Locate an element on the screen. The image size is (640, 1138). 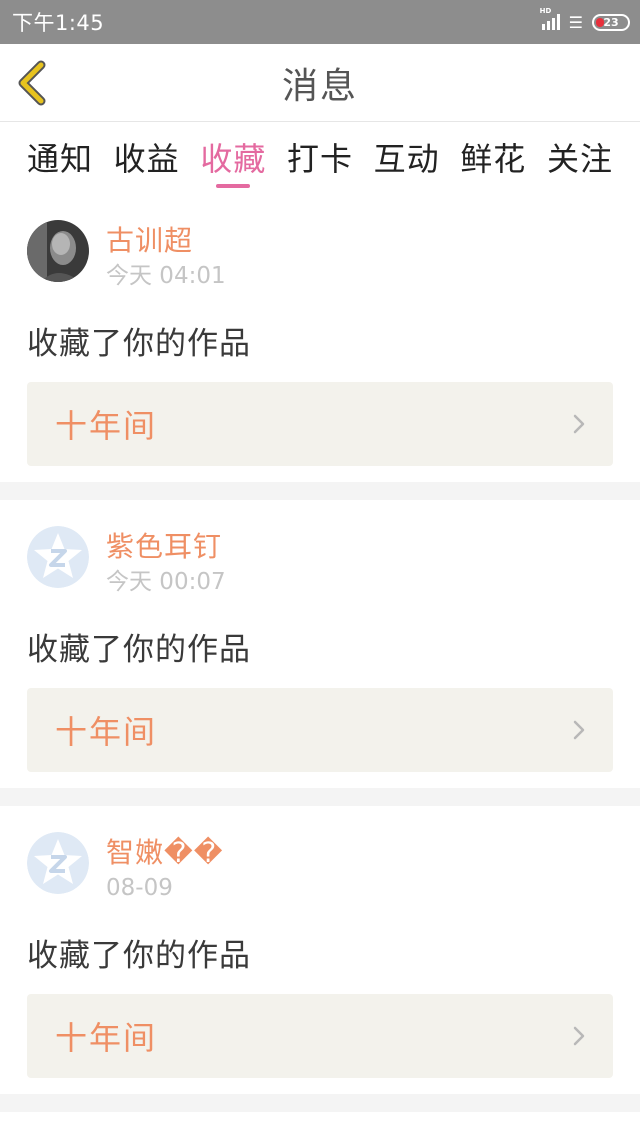
status-icons: HD ☰ 23 is located at coordinates (585, 19).